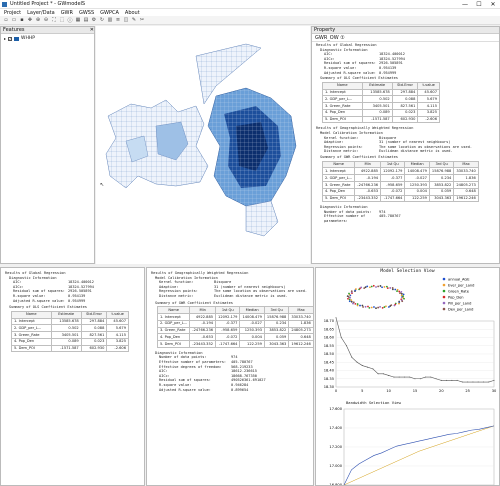 The width and height of the screenshot is (500, 486). Describe the element at coordinates (381, 119) in the screenshot. I see `table-row: 5. Dem_POI -1571.587 602.930 -2.606` at that location.